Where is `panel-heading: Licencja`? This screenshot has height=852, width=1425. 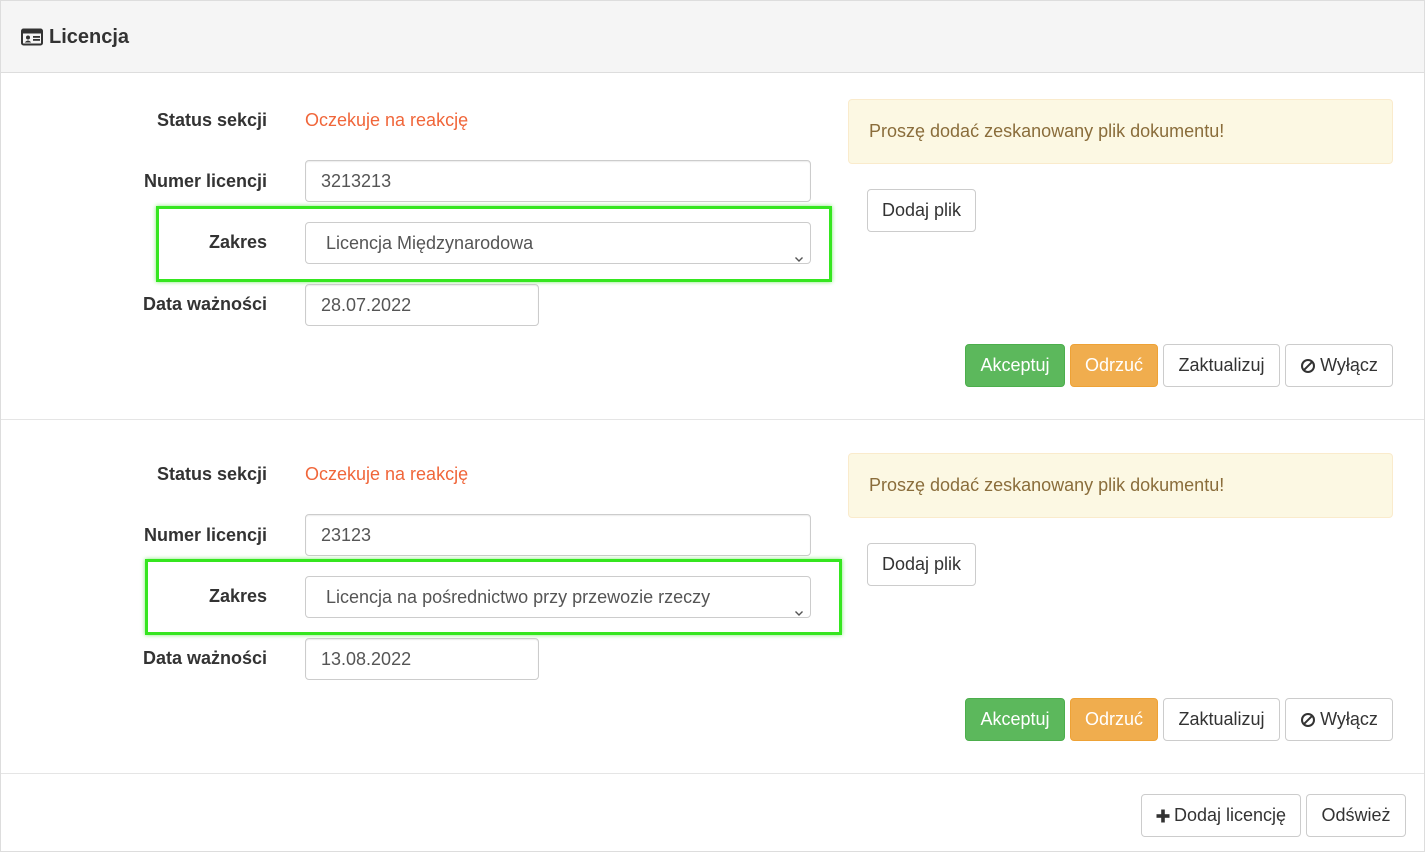
panel-heading: Licencja is located at coordinates (712, 37).